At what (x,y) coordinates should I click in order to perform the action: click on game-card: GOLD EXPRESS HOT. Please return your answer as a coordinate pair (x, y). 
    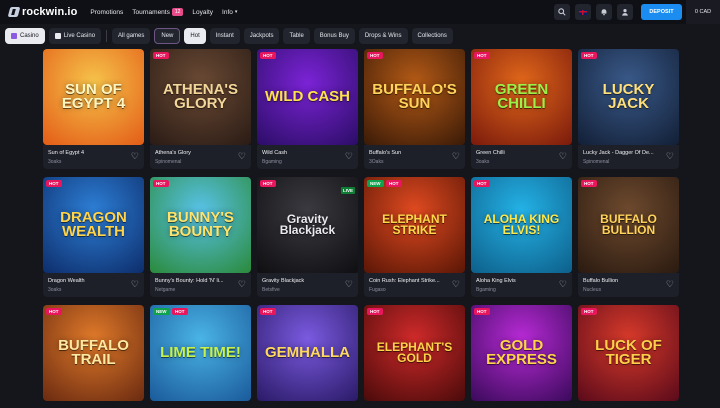
    Looking at the image, I should click on (521, 353).